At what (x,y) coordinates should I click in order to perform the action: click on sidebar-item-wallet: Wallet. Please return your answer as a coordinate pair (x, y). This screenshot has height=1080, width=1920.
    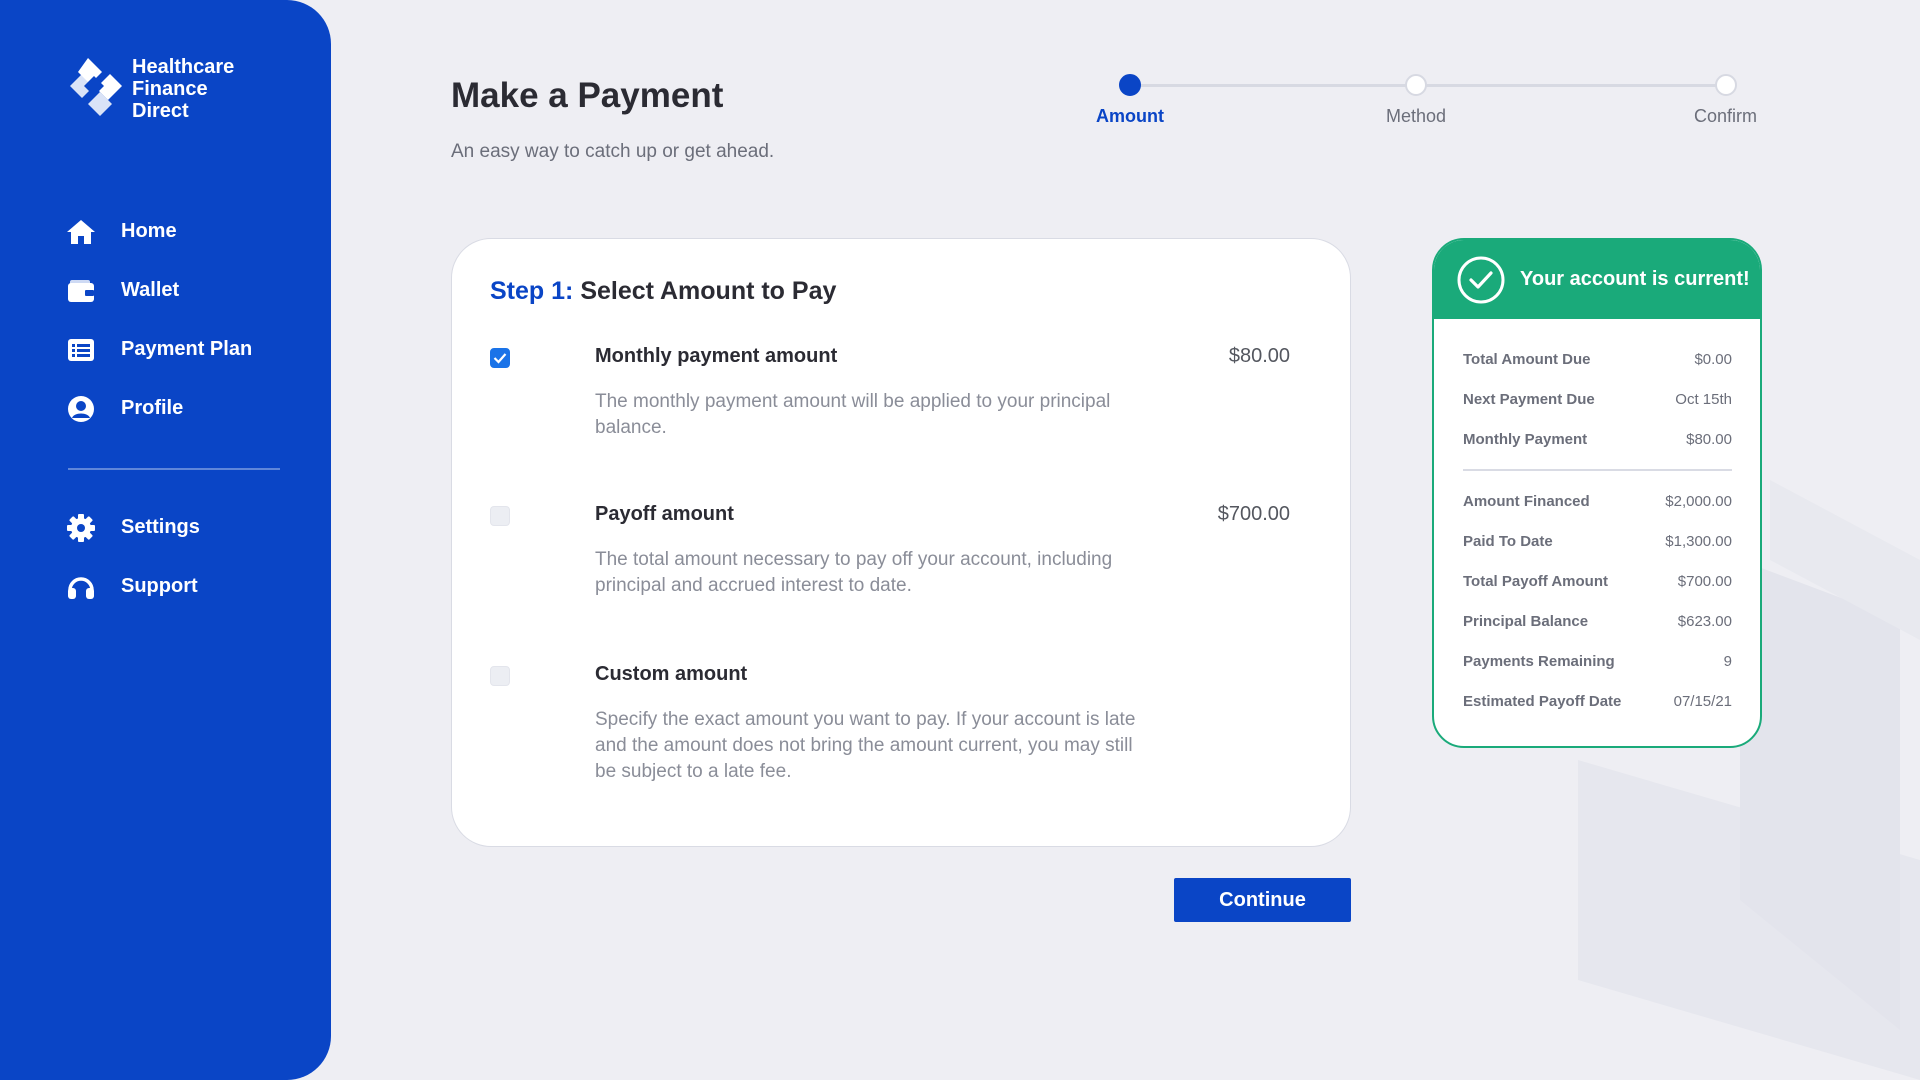
    Looking at the image, I should click on (173, 290).